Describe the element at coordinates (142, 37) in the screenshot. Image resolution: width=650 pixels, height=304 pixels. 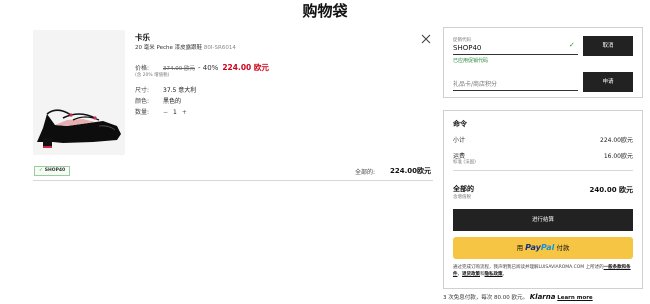
I see `product-brand: 卡乐` at that location.